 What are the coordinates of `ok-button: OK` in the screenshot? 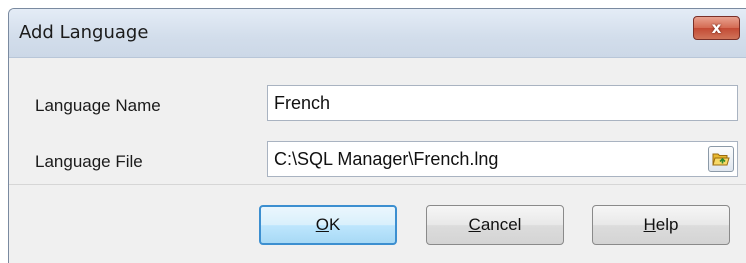 It's located at (328, 225).